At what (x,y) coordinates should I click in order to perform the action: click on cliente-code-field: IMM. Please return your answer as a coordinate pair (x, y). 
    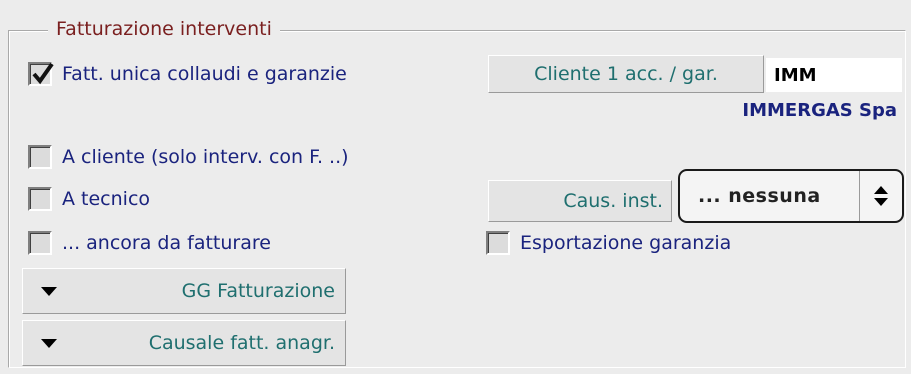
    Looking at the image, I should click on (834, 75).